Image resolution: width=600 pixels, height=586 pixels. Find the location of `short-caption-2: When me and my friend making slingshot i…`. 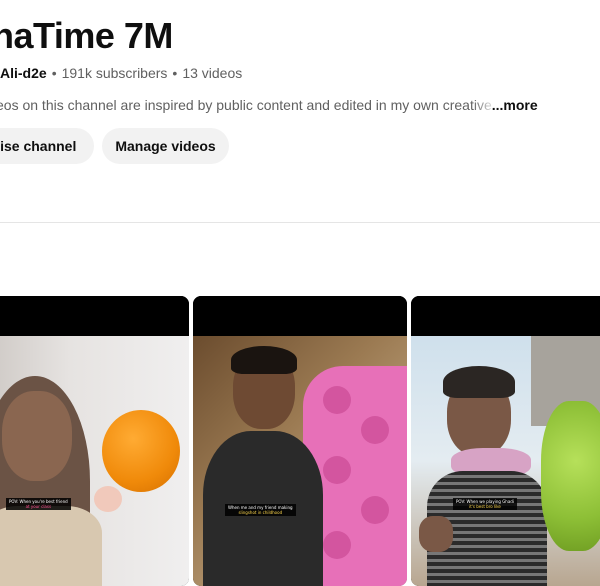

short-caption-2: When me and my friend making slingshot i… is located at coordinates (260, 510).